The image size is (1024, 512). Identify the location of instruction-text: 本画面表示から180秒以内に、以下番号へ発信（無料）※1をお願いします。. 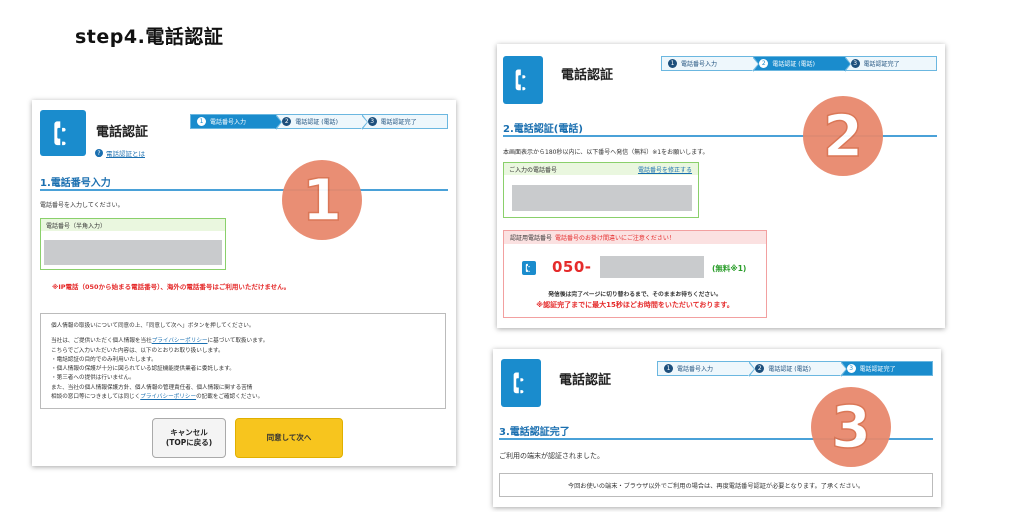
(606, 152).